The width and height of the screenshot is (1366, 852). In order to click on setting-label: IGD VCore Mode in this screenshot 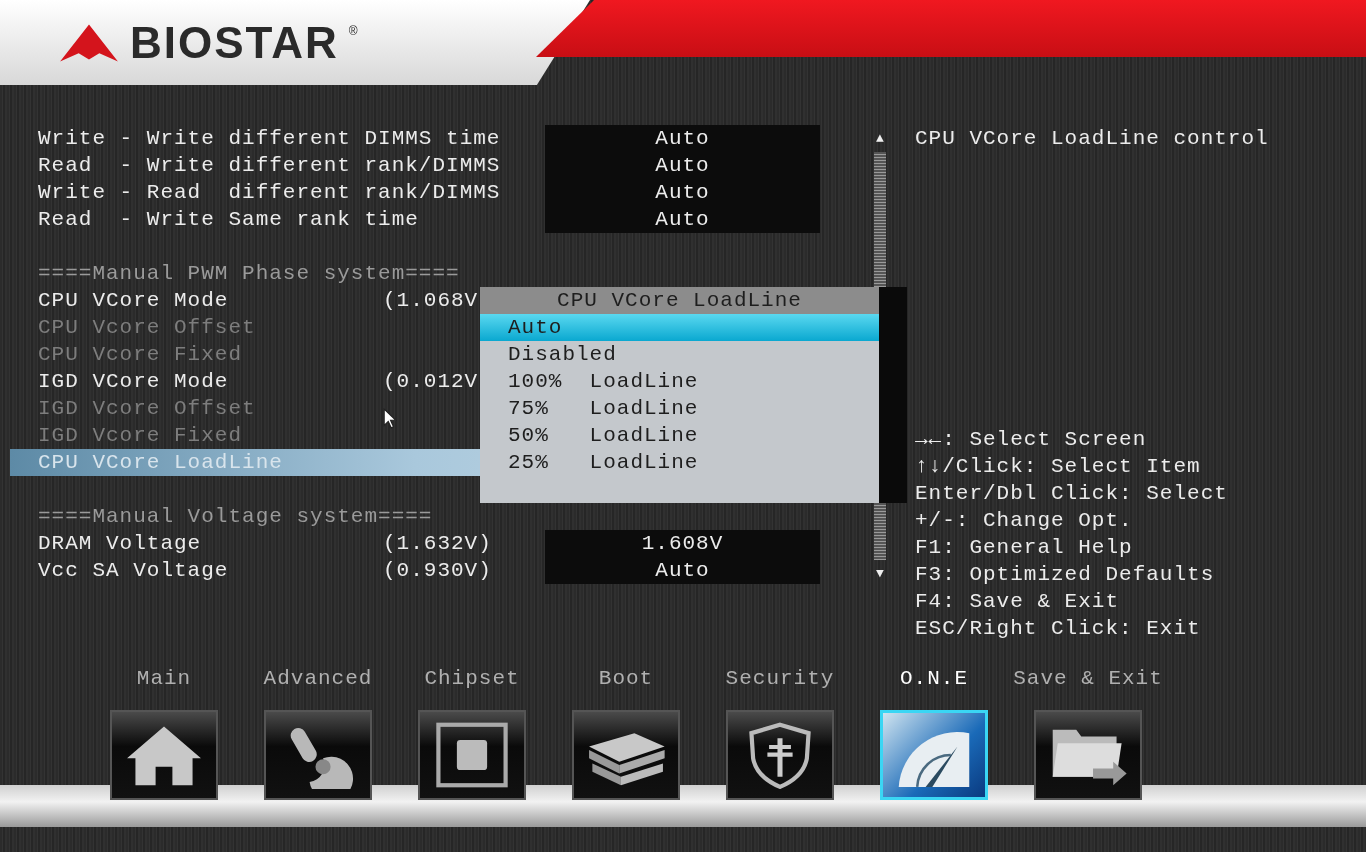, I will do `click(133, 381)`.